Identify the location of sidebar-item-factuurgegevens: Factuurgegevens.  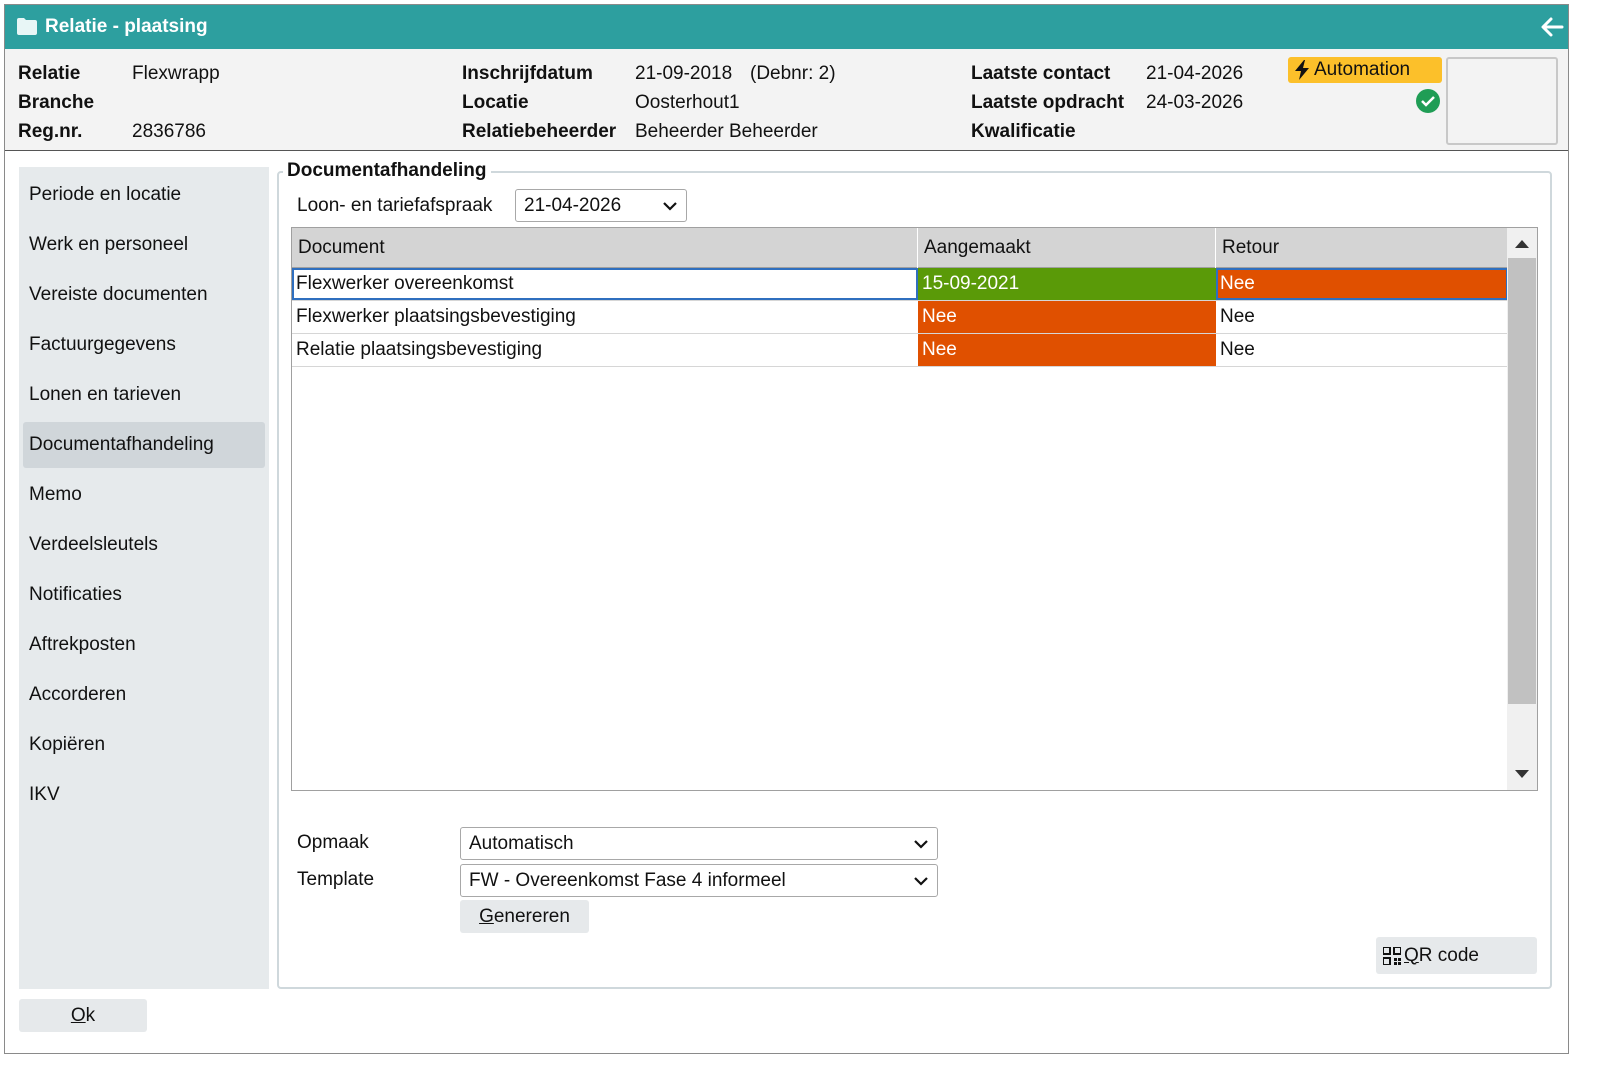
(144, 345).